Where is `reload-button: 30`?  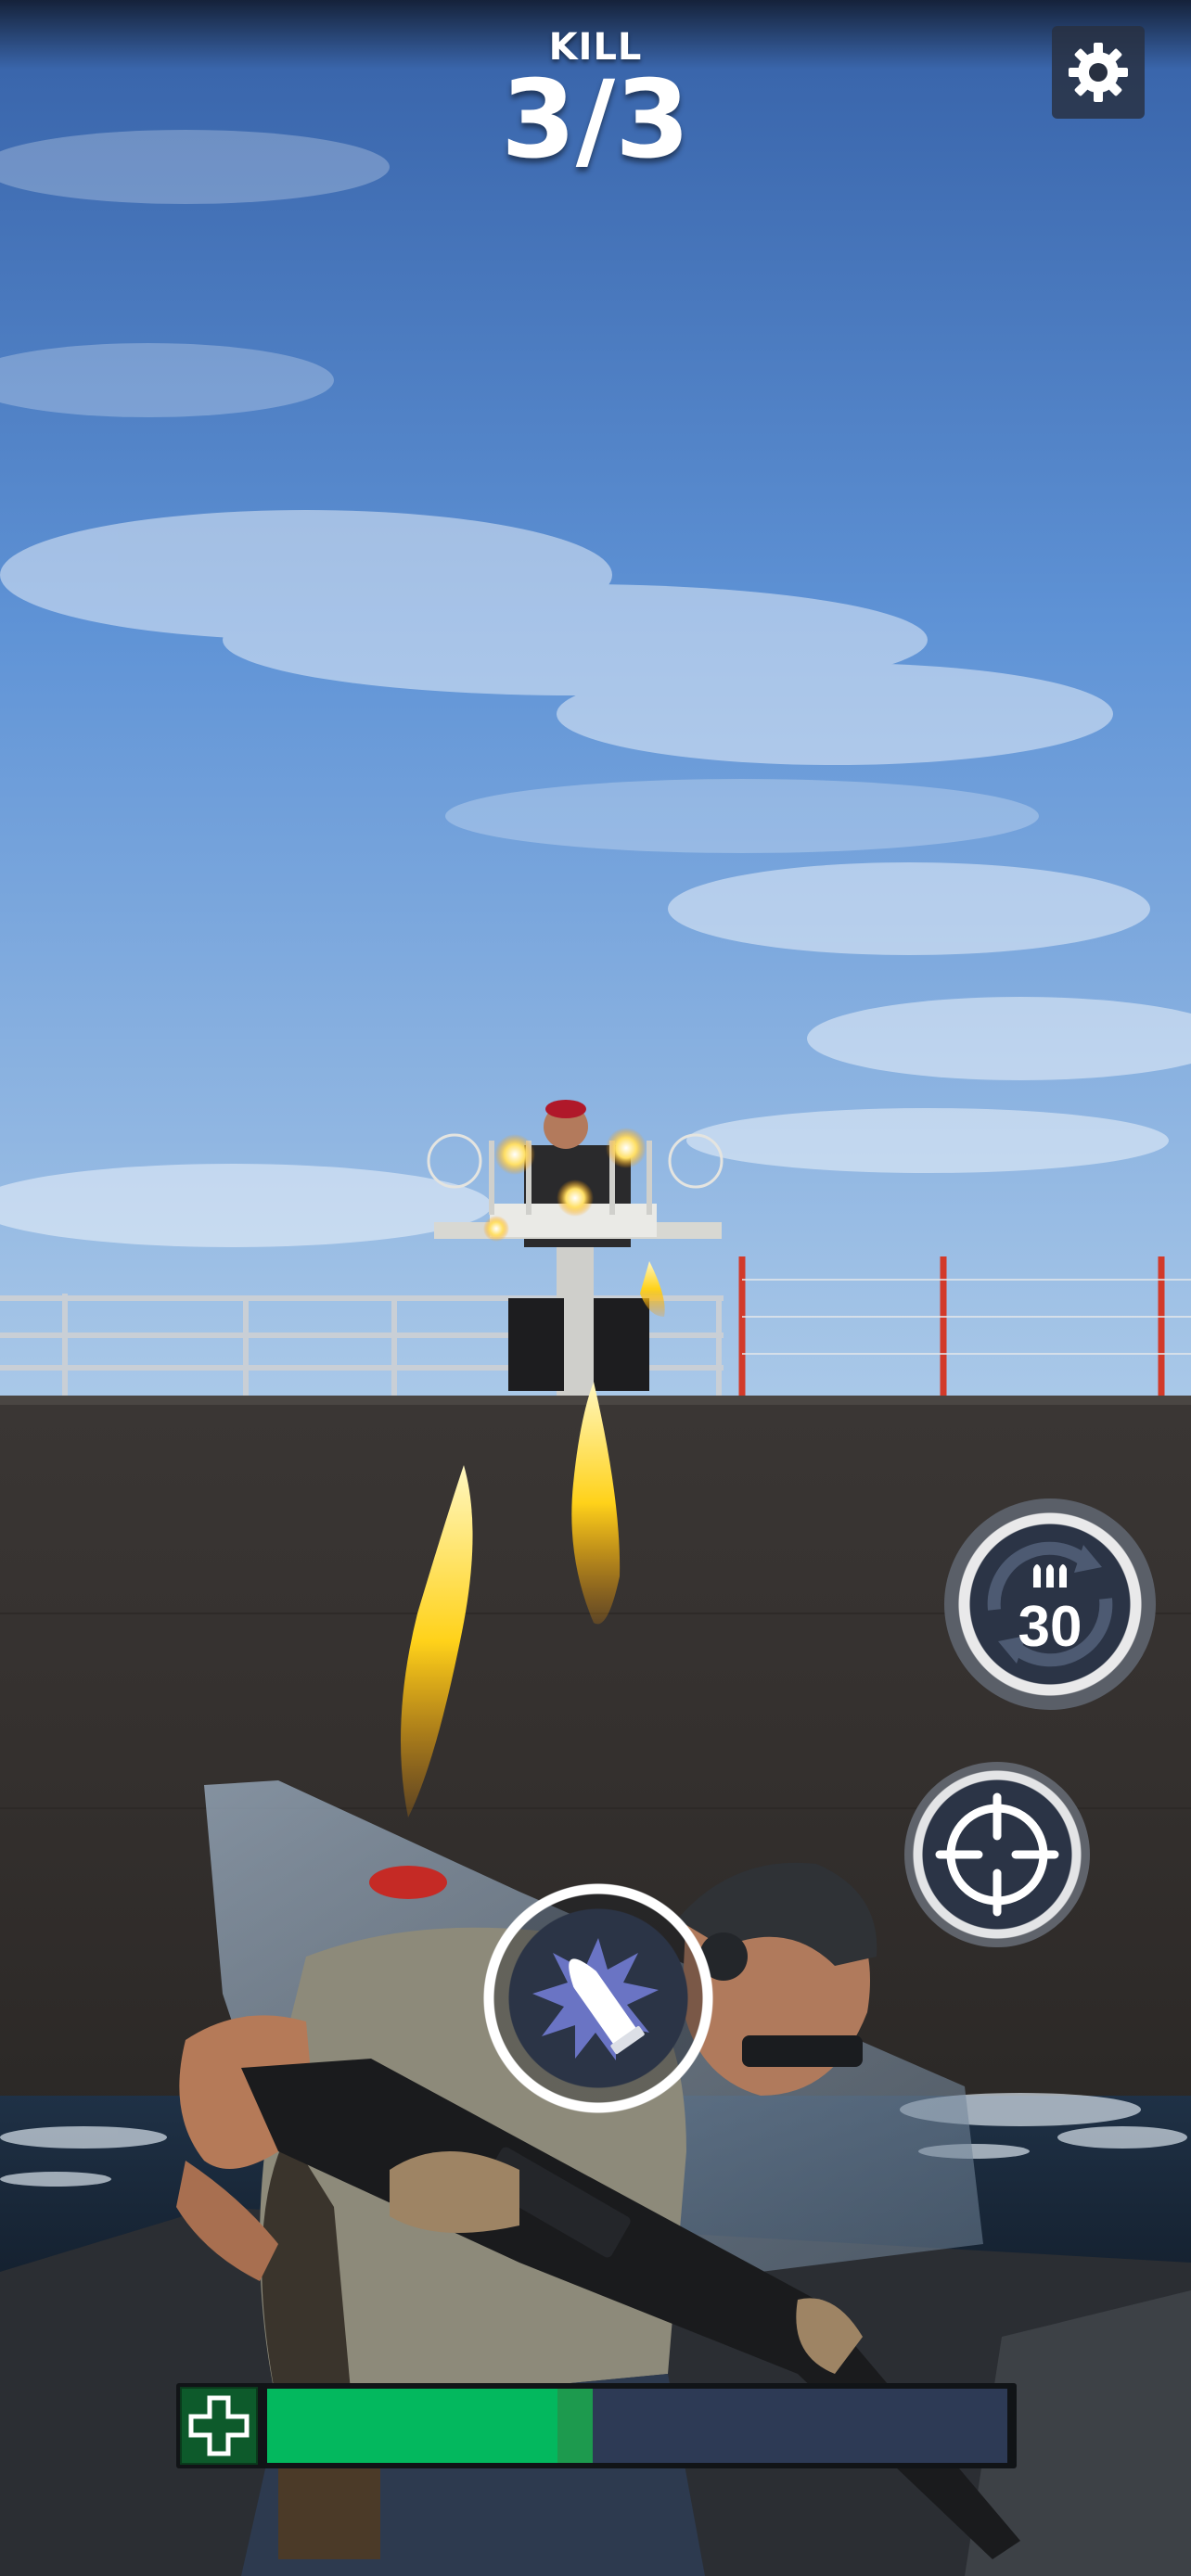 reload-button: 30 is located at coordinates (1050, 1604).